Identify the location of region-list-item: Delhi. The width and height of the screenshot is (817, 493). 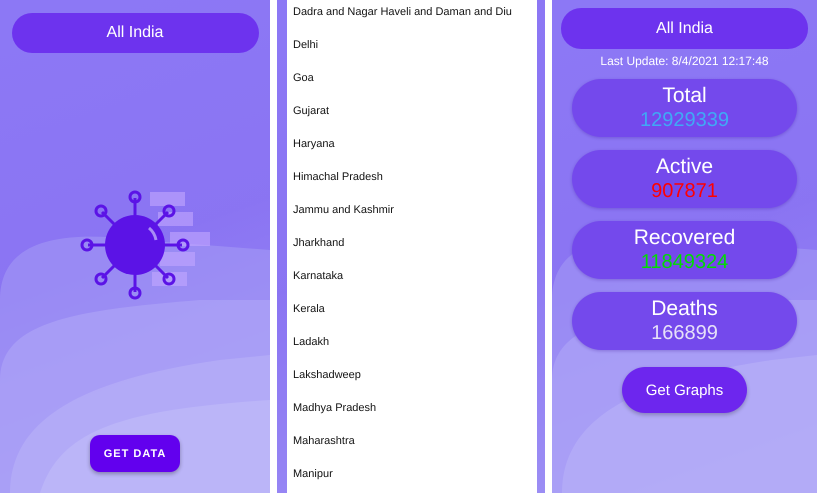
(412, 49).